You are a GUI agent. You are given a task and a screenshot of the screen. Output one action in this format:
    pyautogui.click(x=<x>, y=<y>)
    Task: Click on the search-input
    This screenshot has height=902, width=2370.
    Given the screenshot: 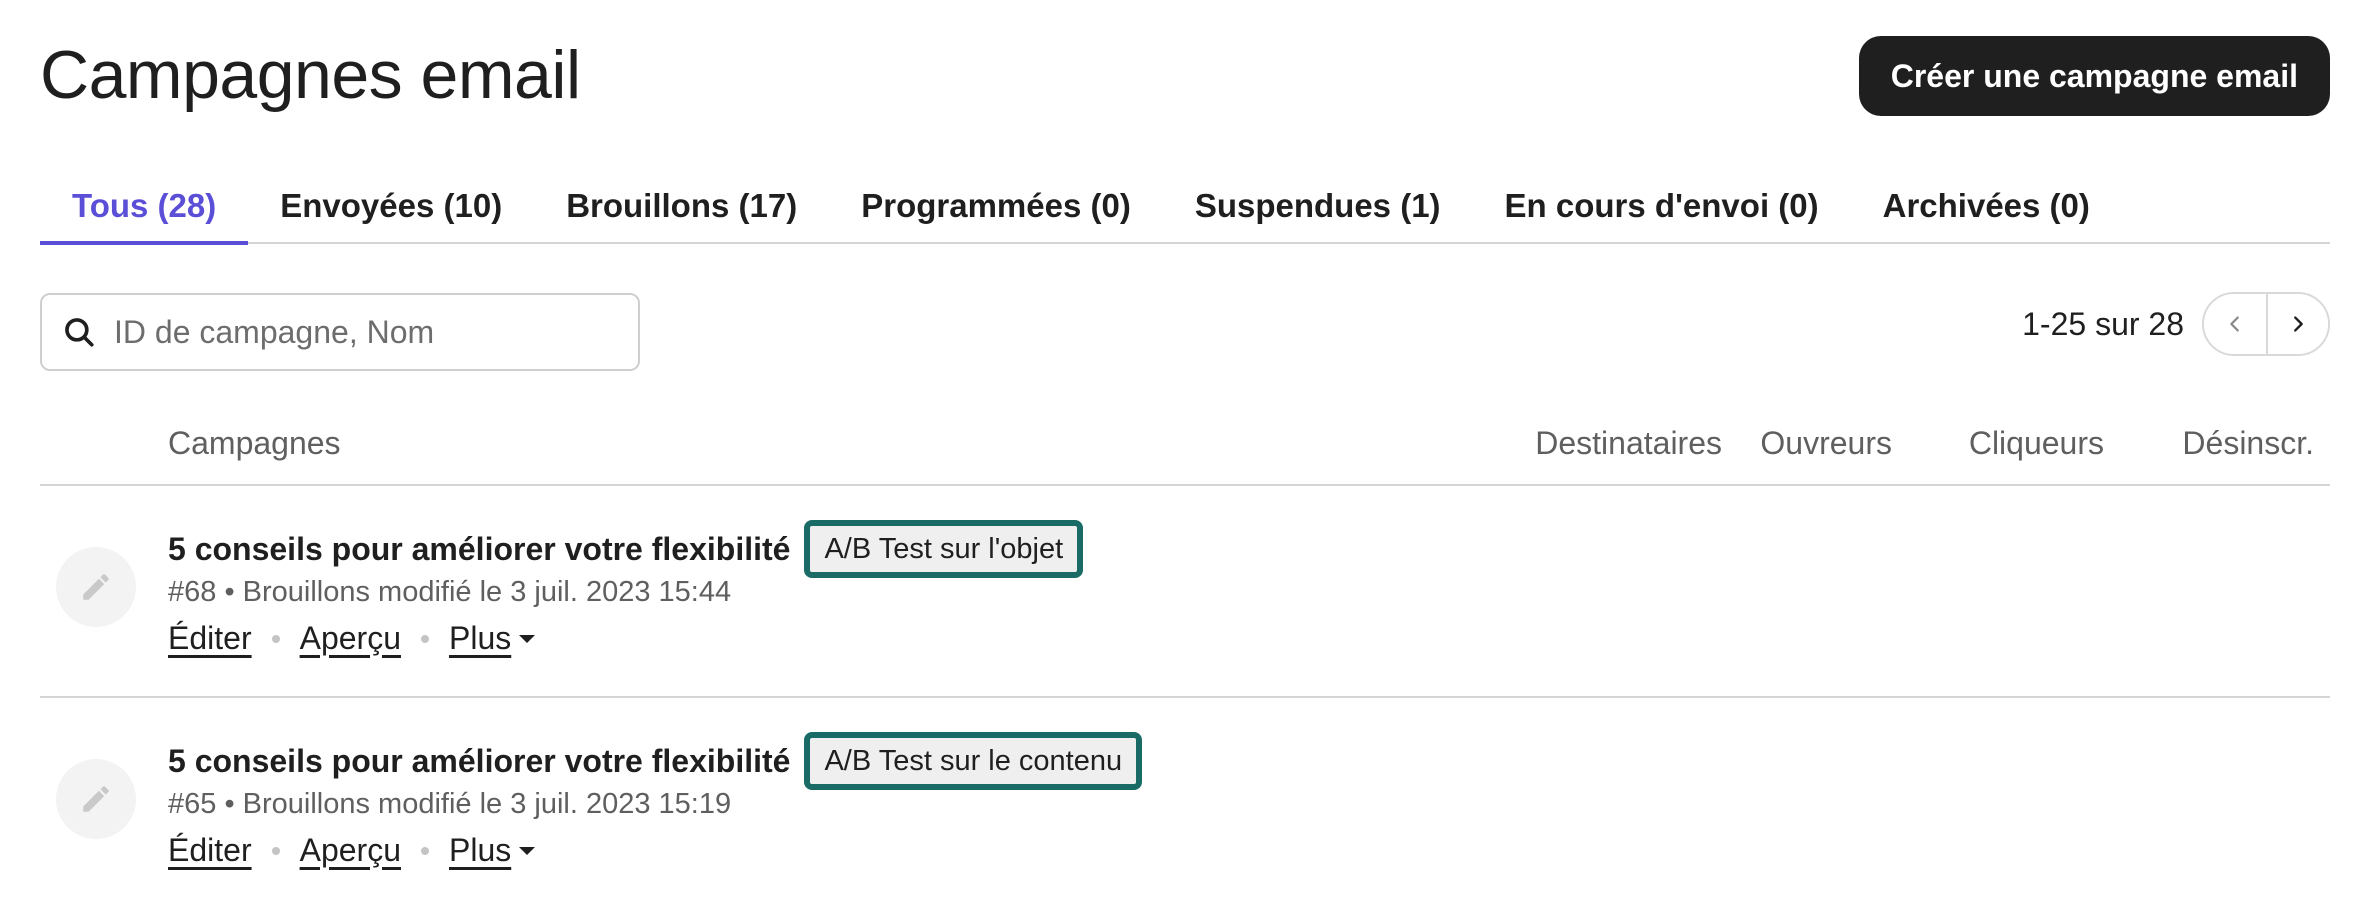 What is the action you would take?
    pyautogui.click(x=364, y=332)
    